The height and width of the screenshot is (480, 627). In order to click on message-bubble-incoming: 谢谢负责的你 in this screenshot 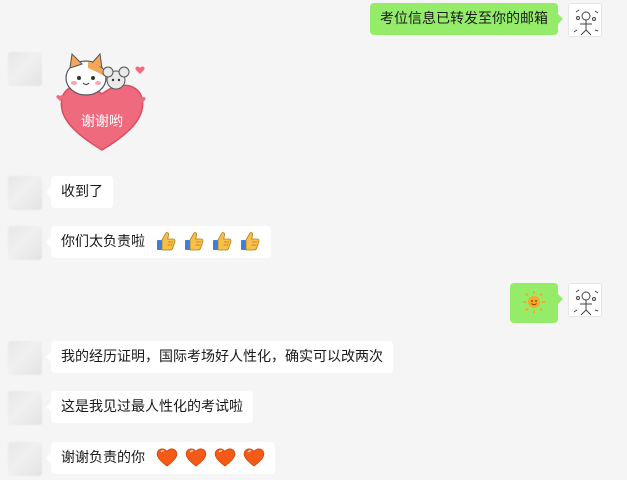, I will do `click(160, 458)`.